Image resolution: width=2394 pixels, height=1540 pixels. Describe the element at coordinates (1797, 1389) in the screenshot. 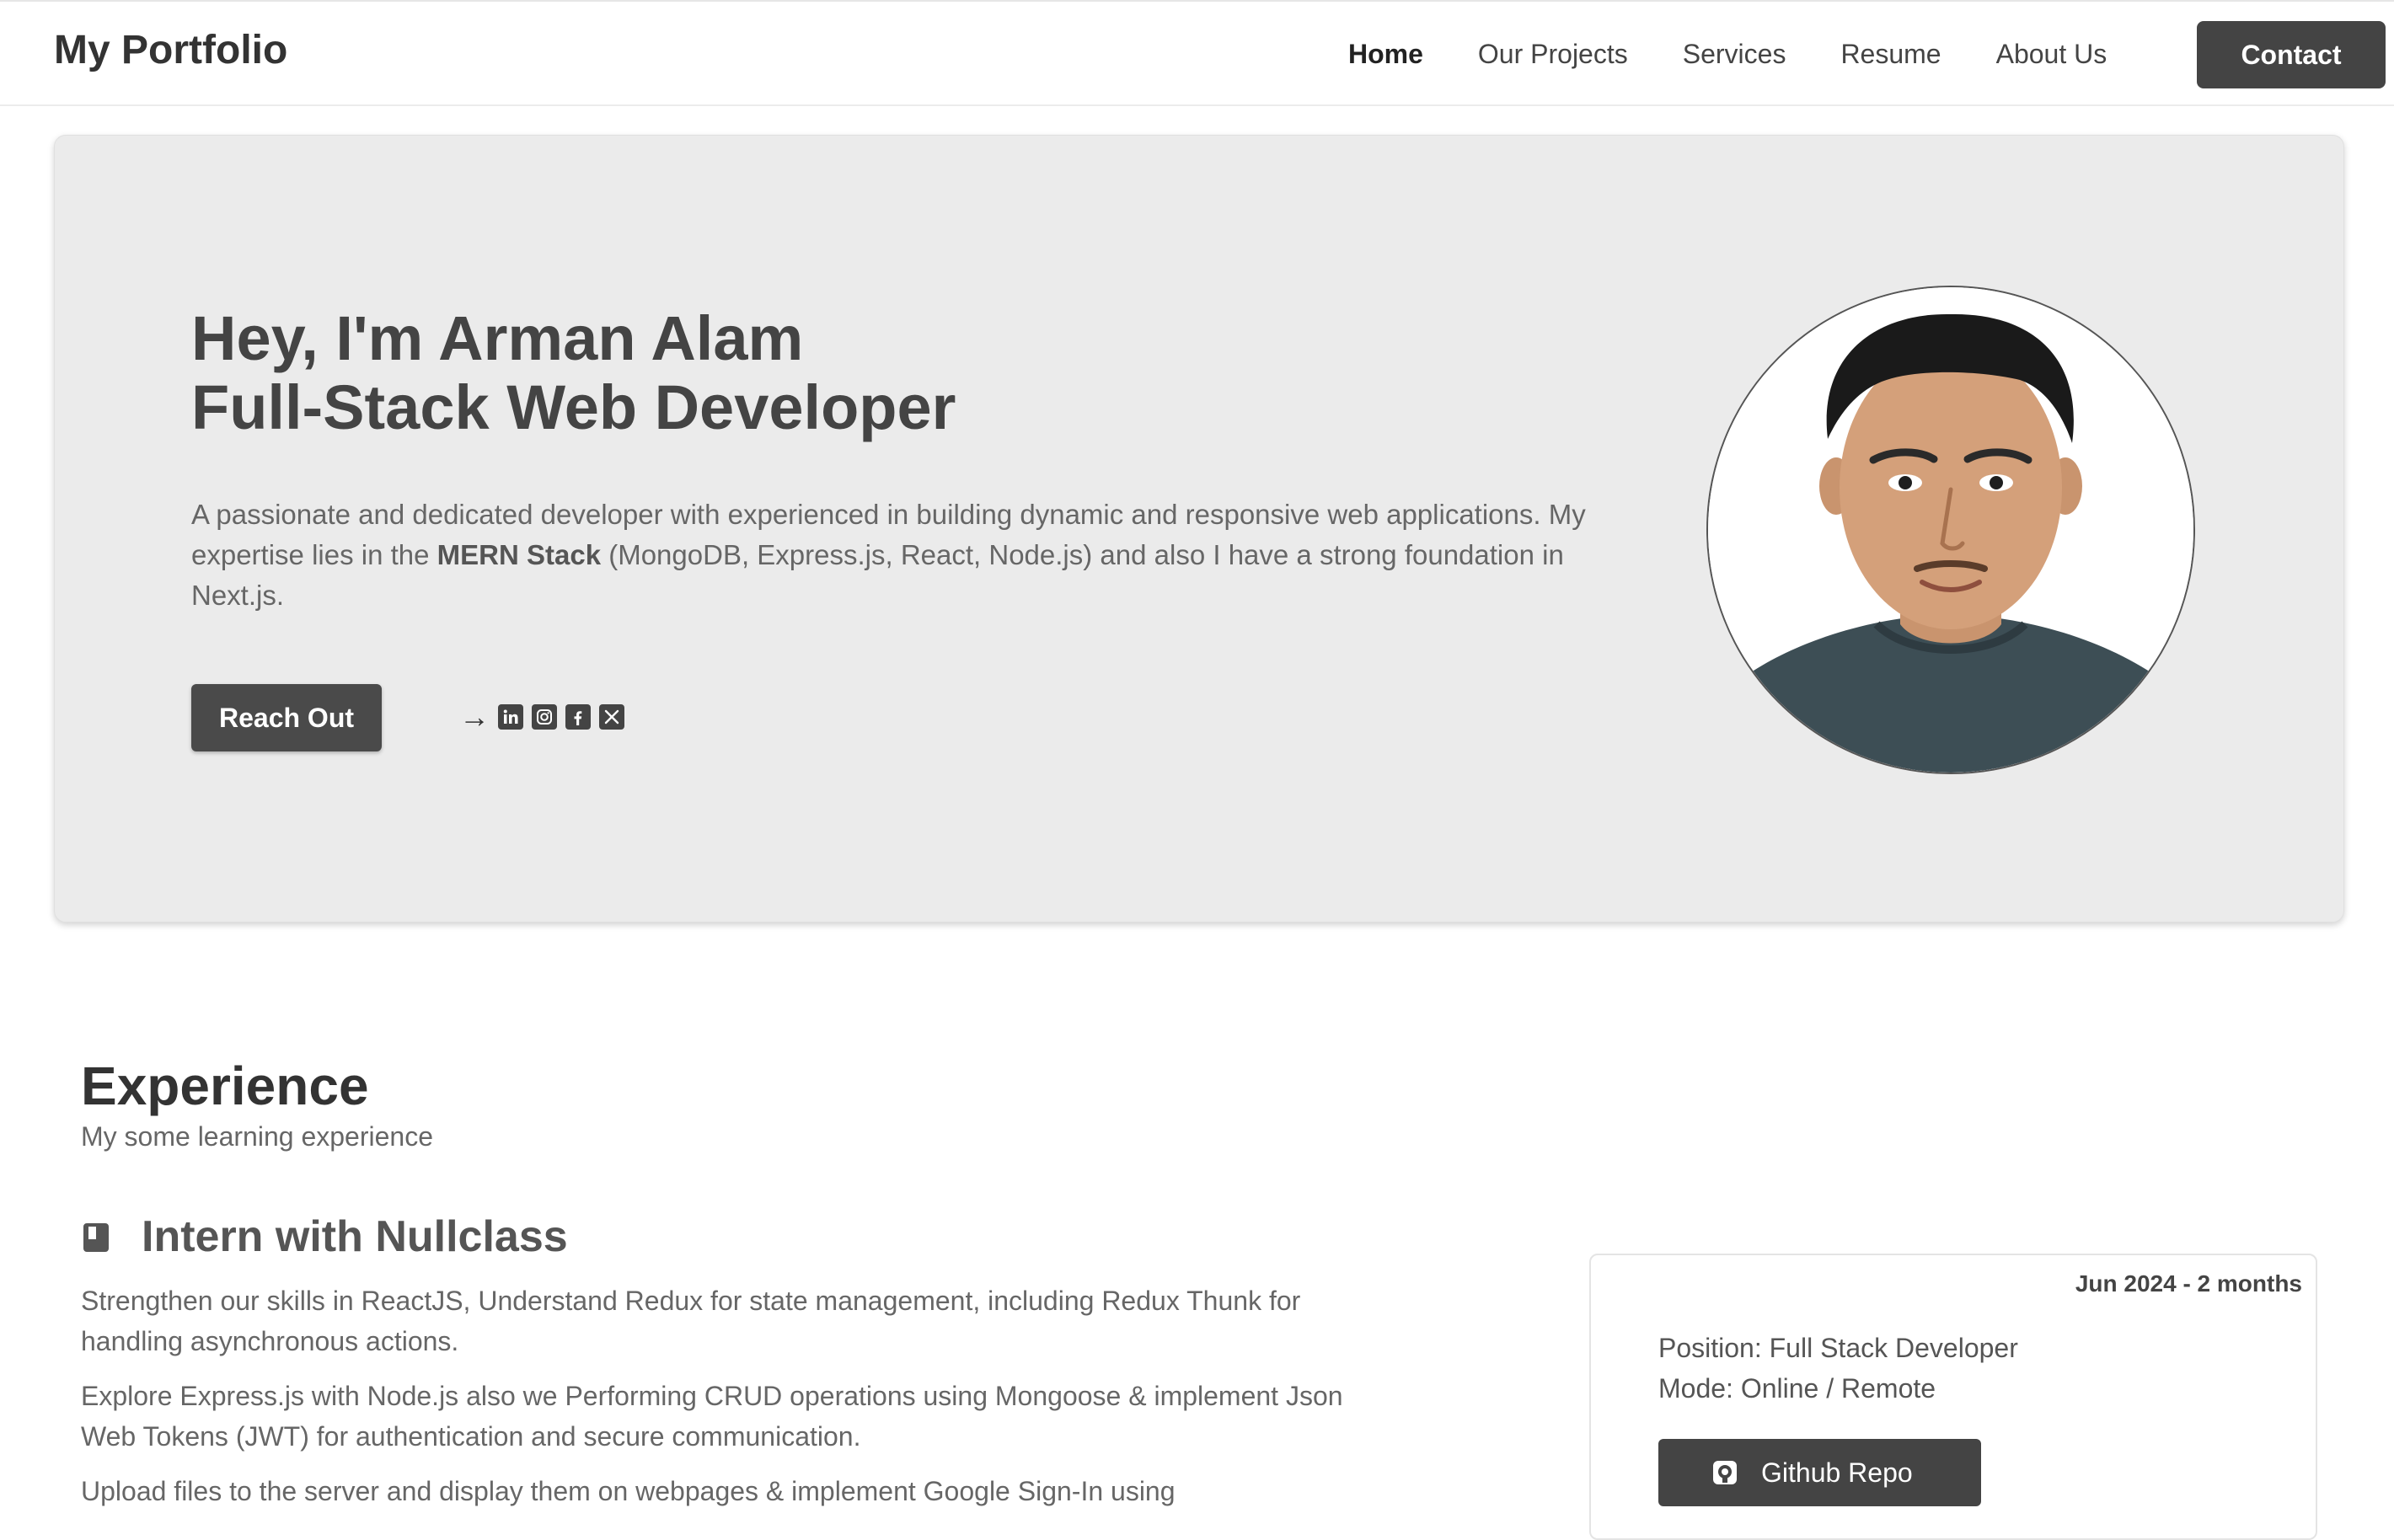

I see `job-mode: Mode: Online / Remote` at that location.